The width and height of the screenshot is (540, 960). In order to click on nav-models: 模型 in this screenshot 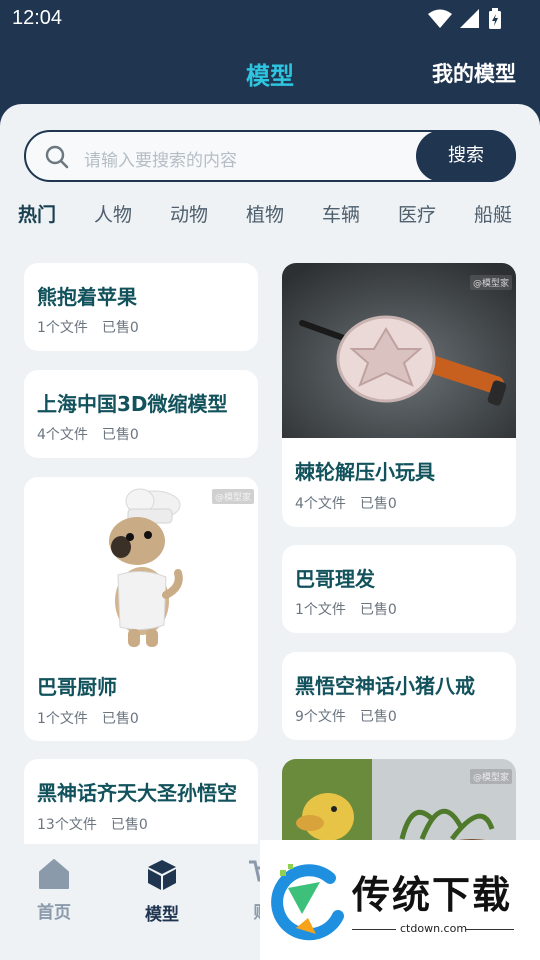, I will do `click(162, 891)`.